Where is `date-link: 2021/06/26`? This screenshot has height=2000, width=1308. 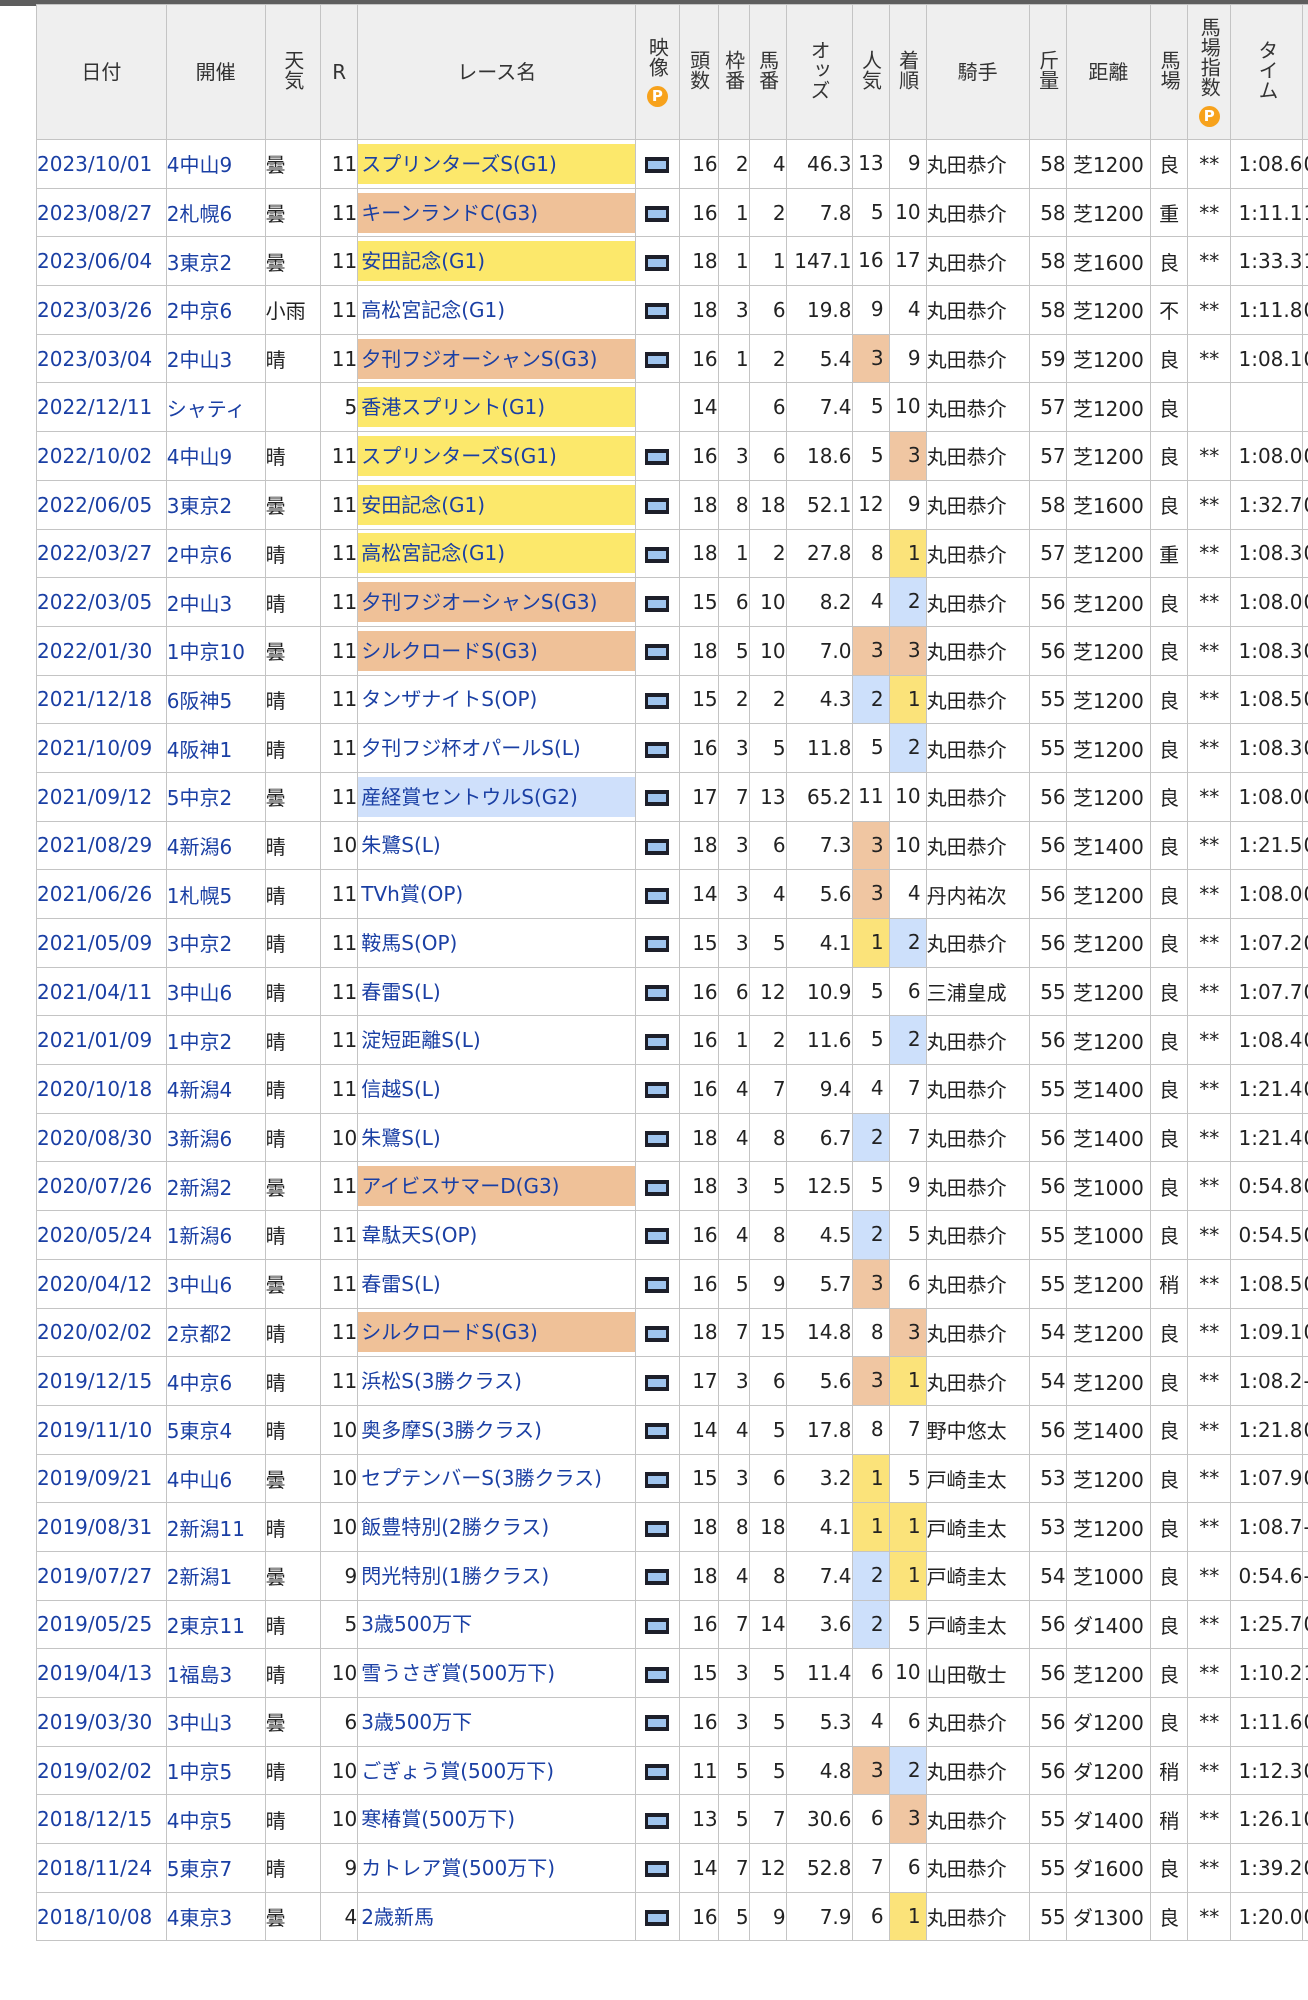 date-link: 2021/06/26 is located at coordinates (94, 894).